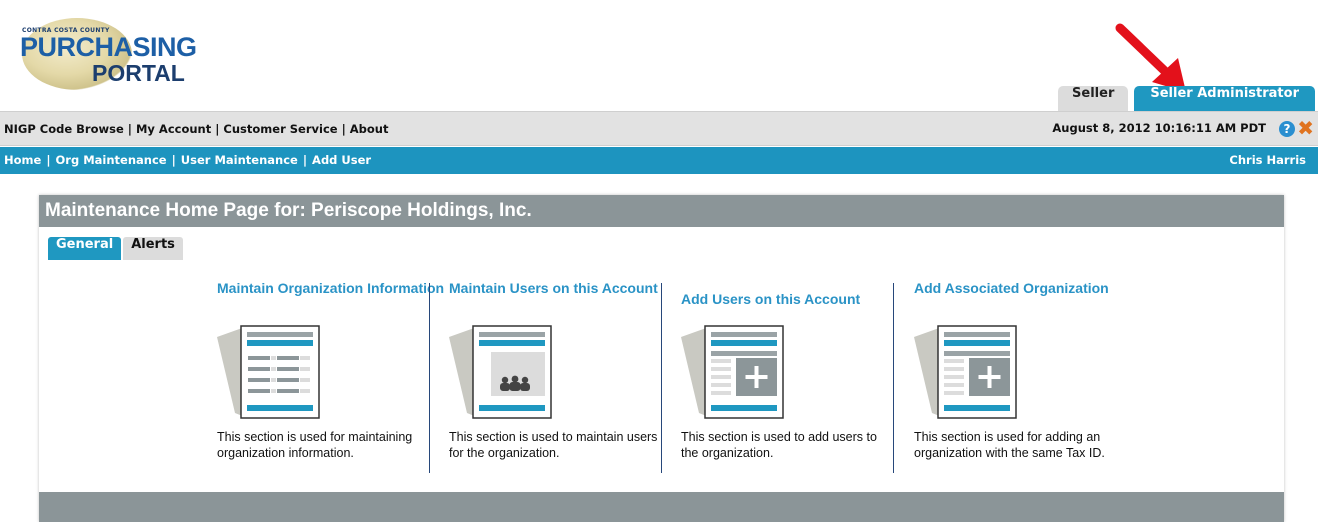  Describe the element at coordinates (108, 47) in the screenshot. I see `logo-purchasing-text: PURCHASING` at that location.